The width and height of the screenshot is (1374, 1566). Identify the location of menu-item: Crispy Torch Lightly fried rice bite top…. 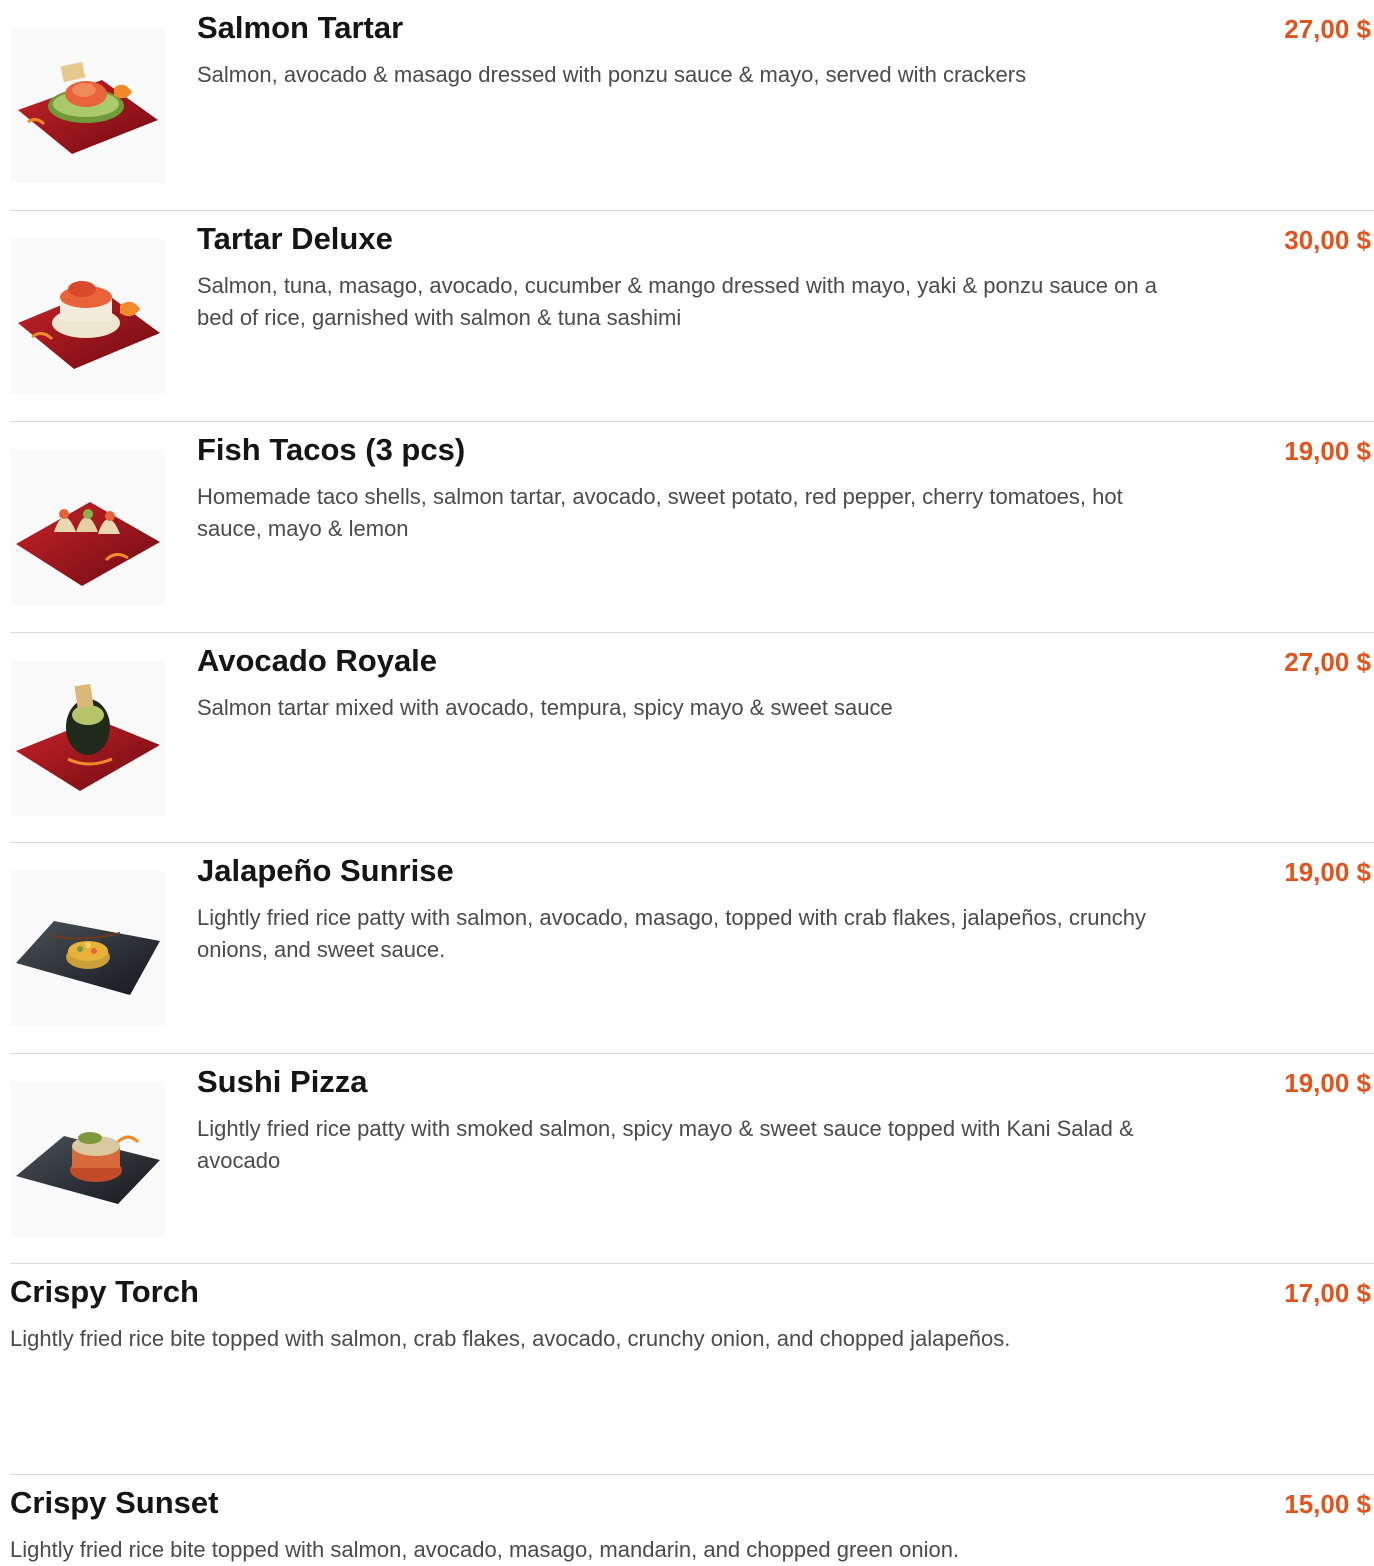
(687, 1369).